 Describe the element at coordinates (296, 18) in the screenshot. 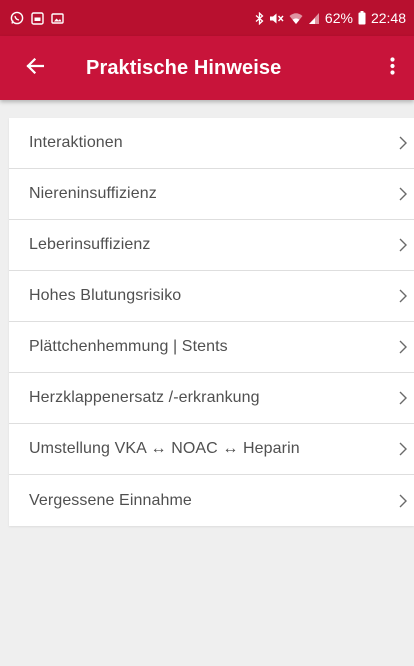

I see `wifi-icon` at that location.